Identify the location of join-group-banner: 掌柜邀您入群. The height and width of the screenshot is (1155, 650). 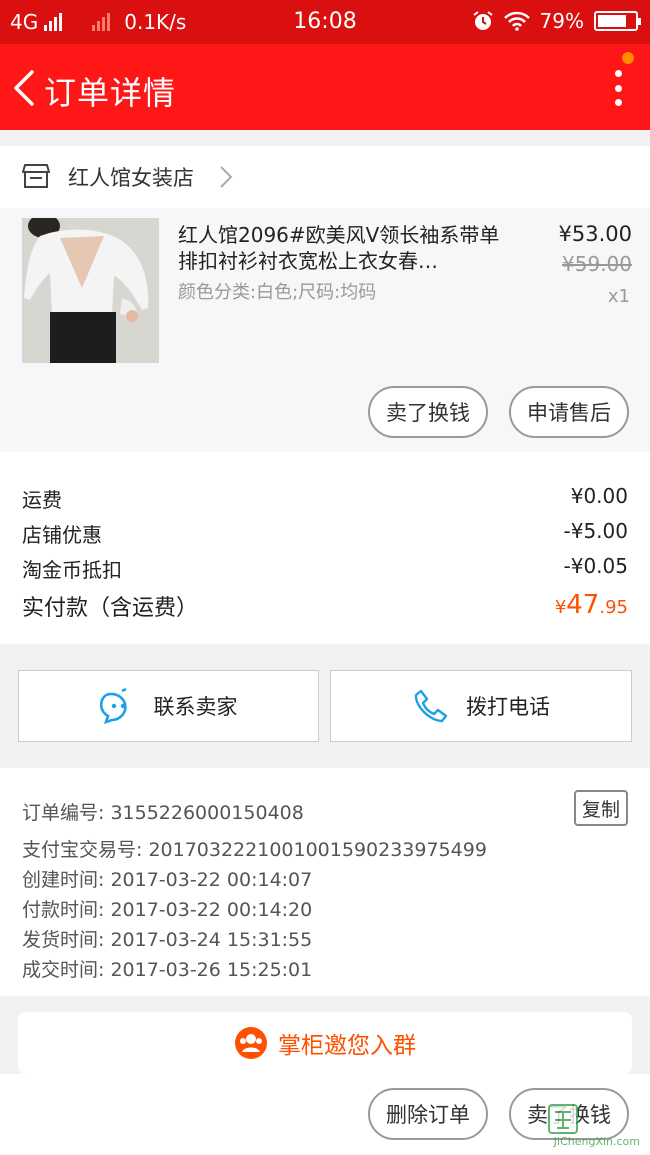
(325, 1043).